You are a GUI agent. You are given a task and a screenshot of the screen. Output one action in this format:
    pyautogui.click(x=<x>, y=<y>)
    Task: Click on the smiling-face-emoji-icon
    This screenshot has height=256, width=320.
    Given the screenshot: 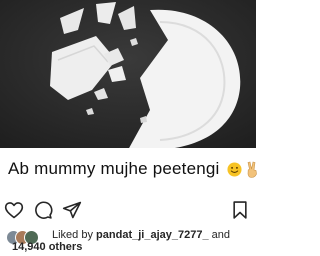 What is the action you would take?
    pyautogui.click(x=234, y=169)
    